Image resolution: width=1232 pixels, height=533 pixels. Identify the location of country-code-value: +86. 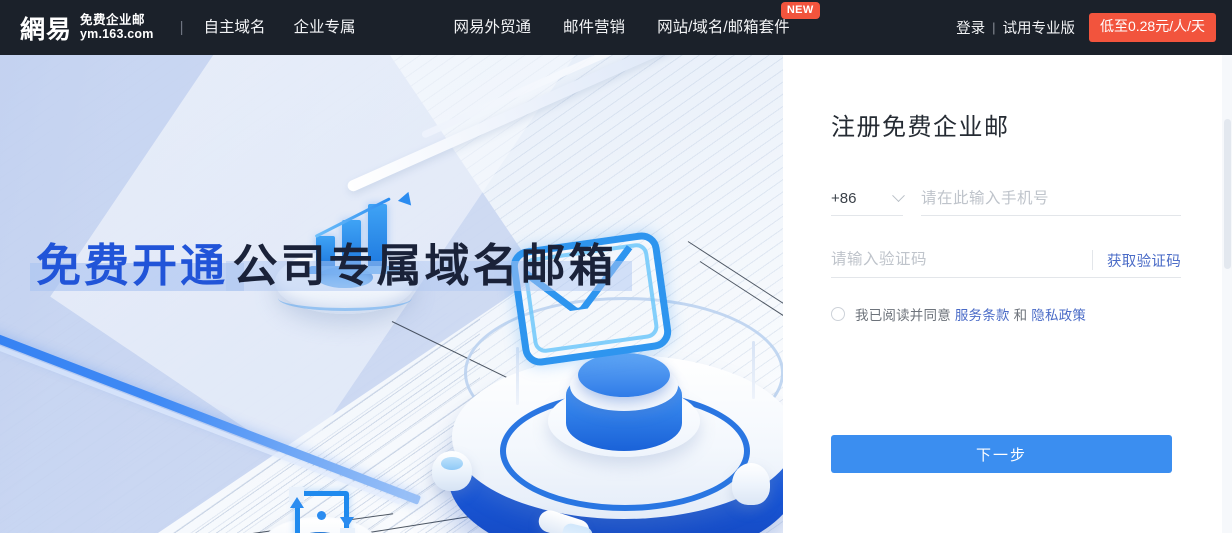
(844, 198).